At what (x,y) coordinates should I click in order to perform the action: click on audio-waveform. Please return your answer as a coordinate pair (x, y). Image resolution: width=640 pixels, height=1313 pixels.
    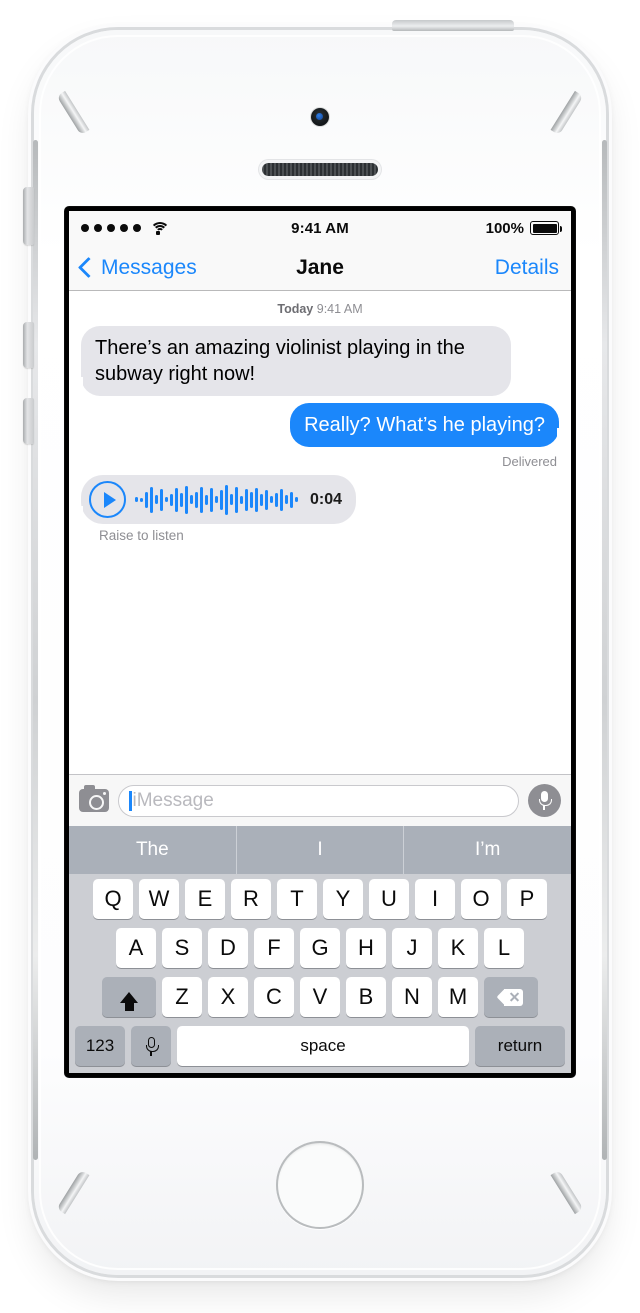
    Looking at the image, I should click on (216, 499).